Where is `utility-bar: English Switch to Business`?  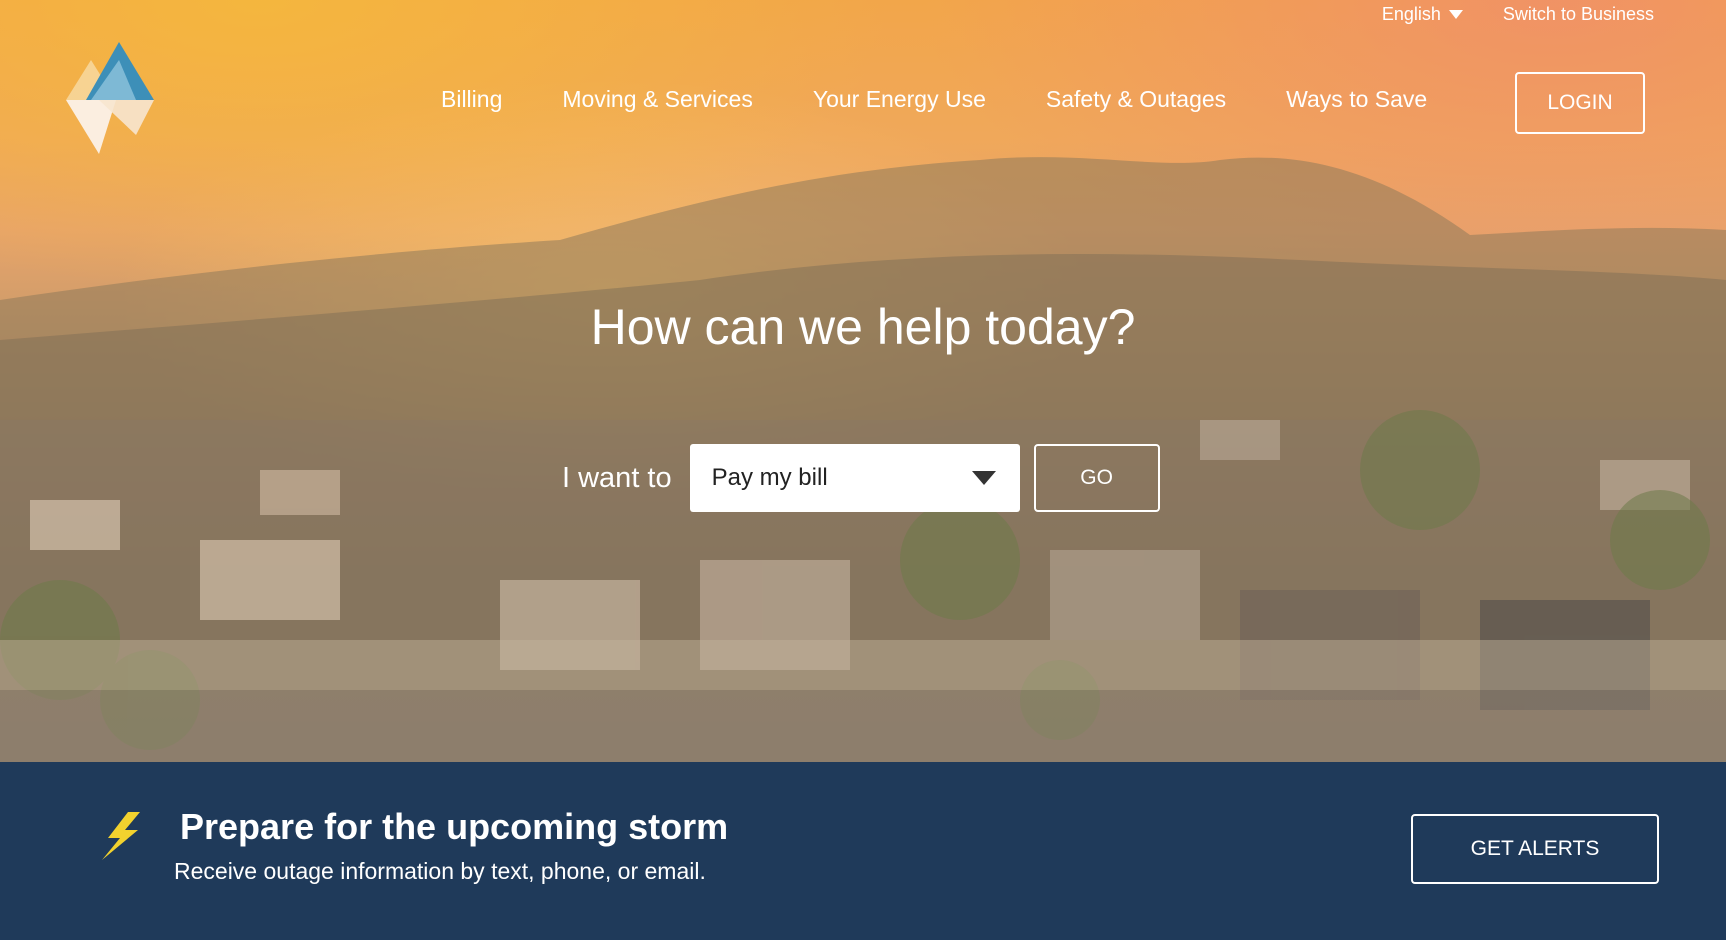 utility-bar: English Switch to Business is located at coordinates (1518, 14).